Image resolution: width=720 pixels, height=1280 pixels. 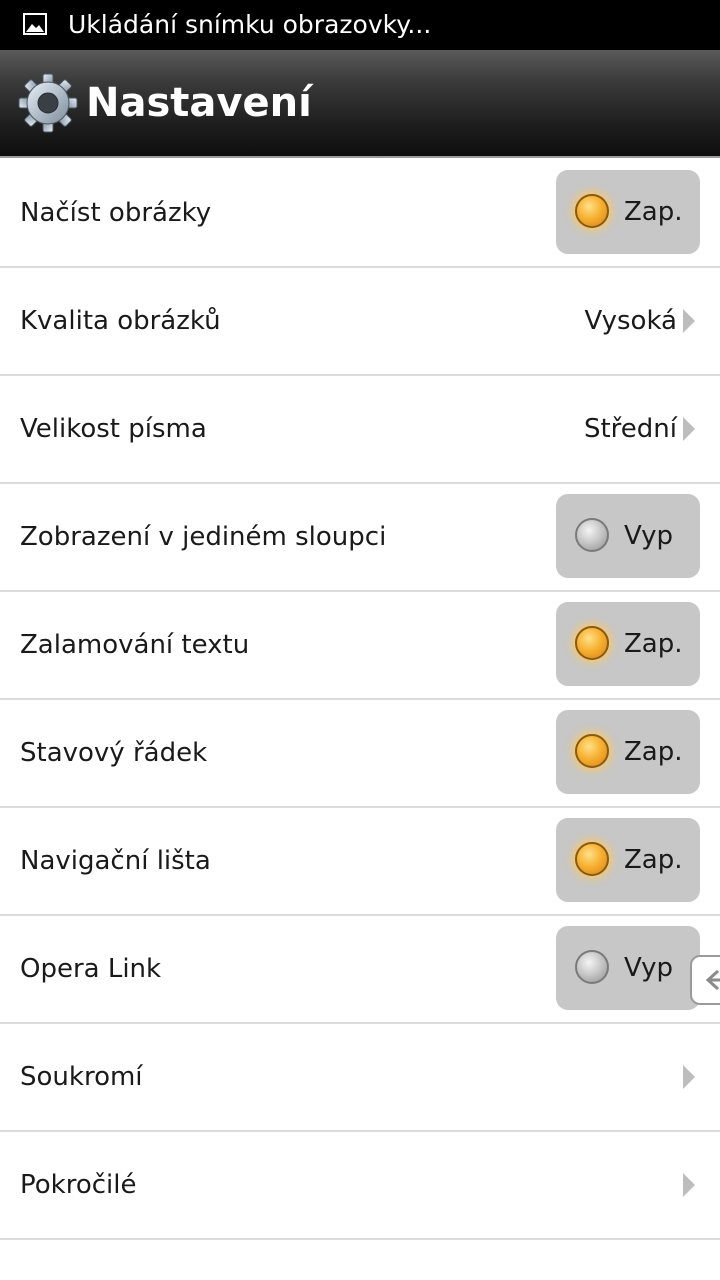 I want to click on setting-privacy: Soukromí, so click(x=360, y=1078).